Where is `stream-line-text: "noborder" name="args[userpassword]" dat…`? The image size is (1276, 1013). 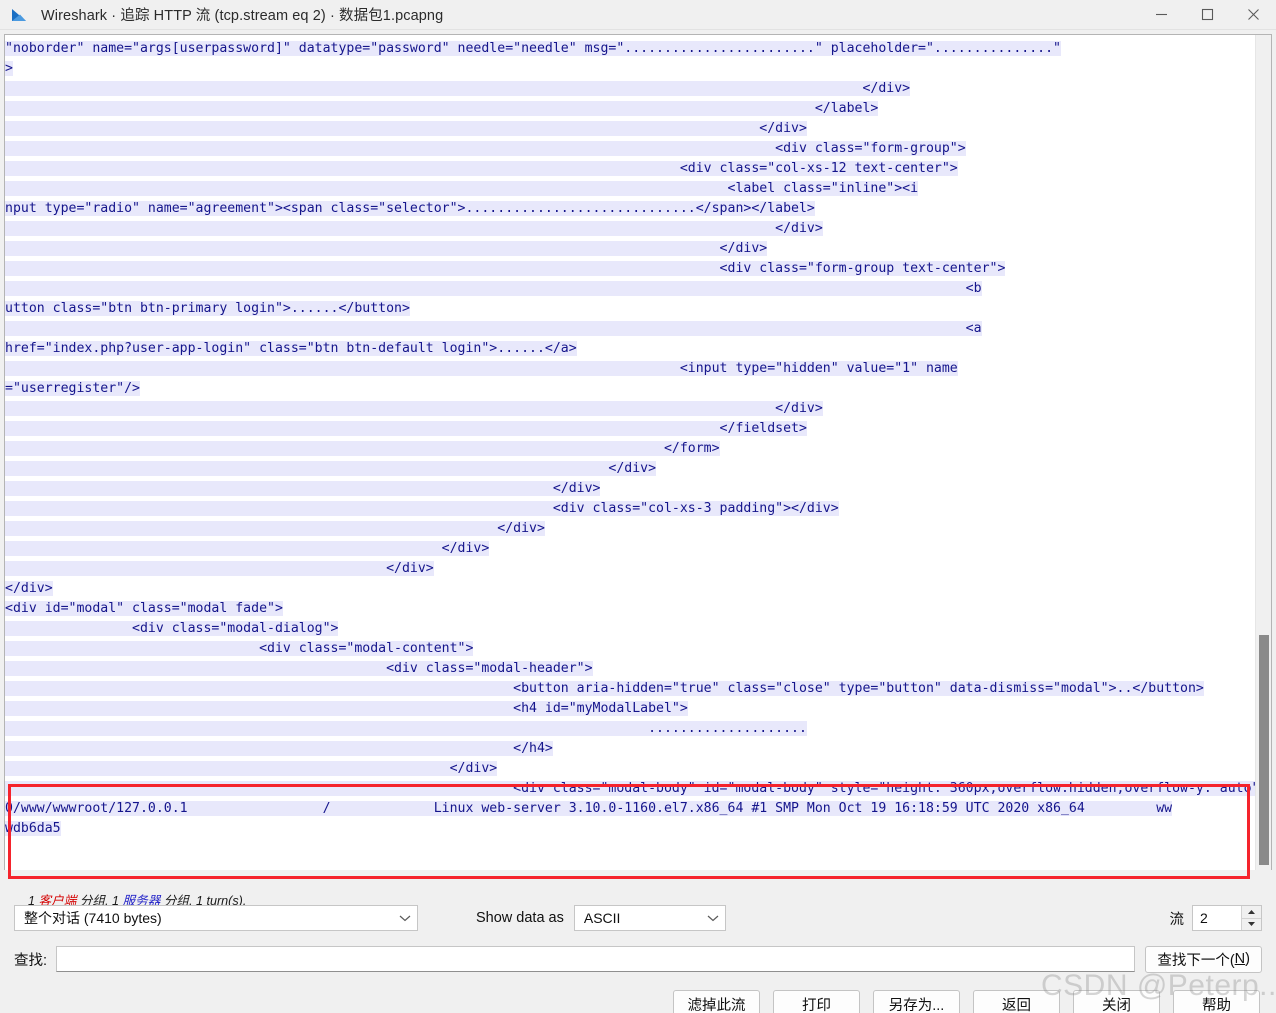 stream-line-text: "noborder" name="args[userpassword]" dat… is located at coordinates (533, 48).